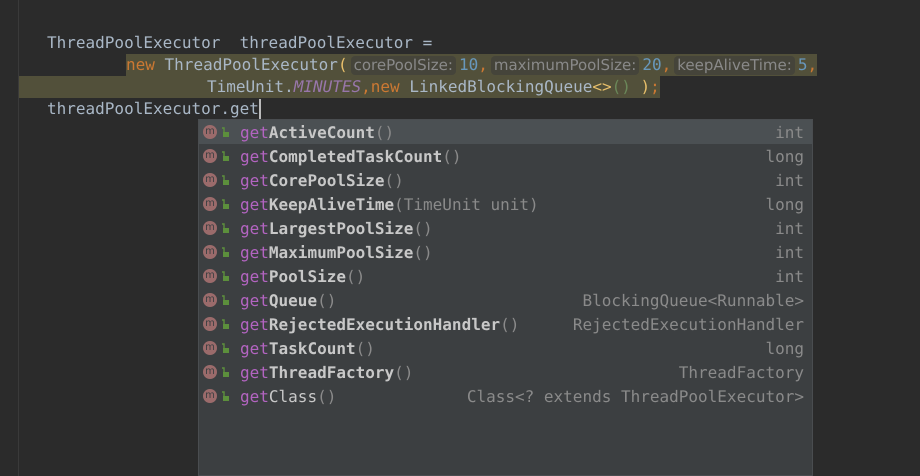  I want to click on parameter-hint: keepAliveTime:, so click(734, 65).